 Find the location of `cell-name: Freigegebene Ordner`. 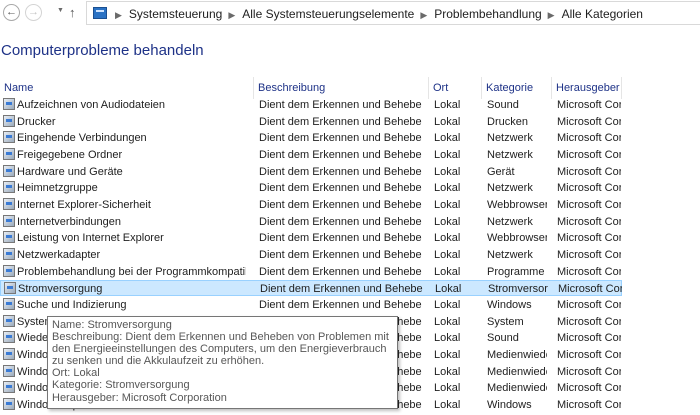

cell-name: Freigegebene Ordner is located at coordinates (124, 155).